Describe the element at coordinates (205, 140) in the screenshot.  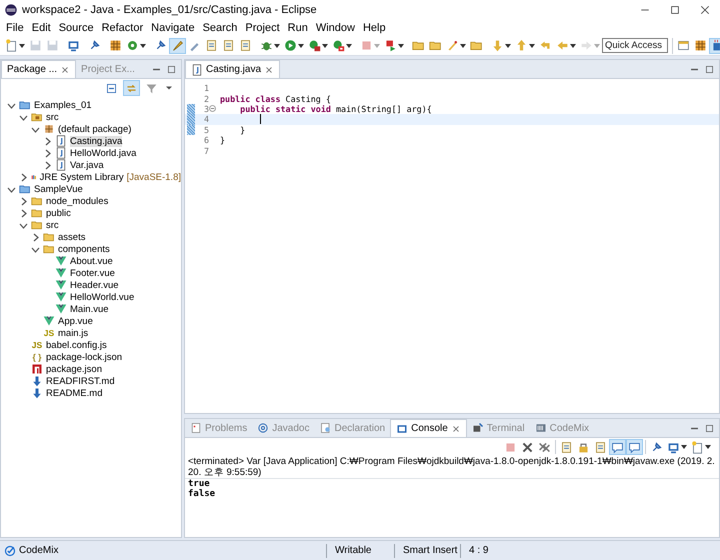
I see `line-number: 6` at that location.